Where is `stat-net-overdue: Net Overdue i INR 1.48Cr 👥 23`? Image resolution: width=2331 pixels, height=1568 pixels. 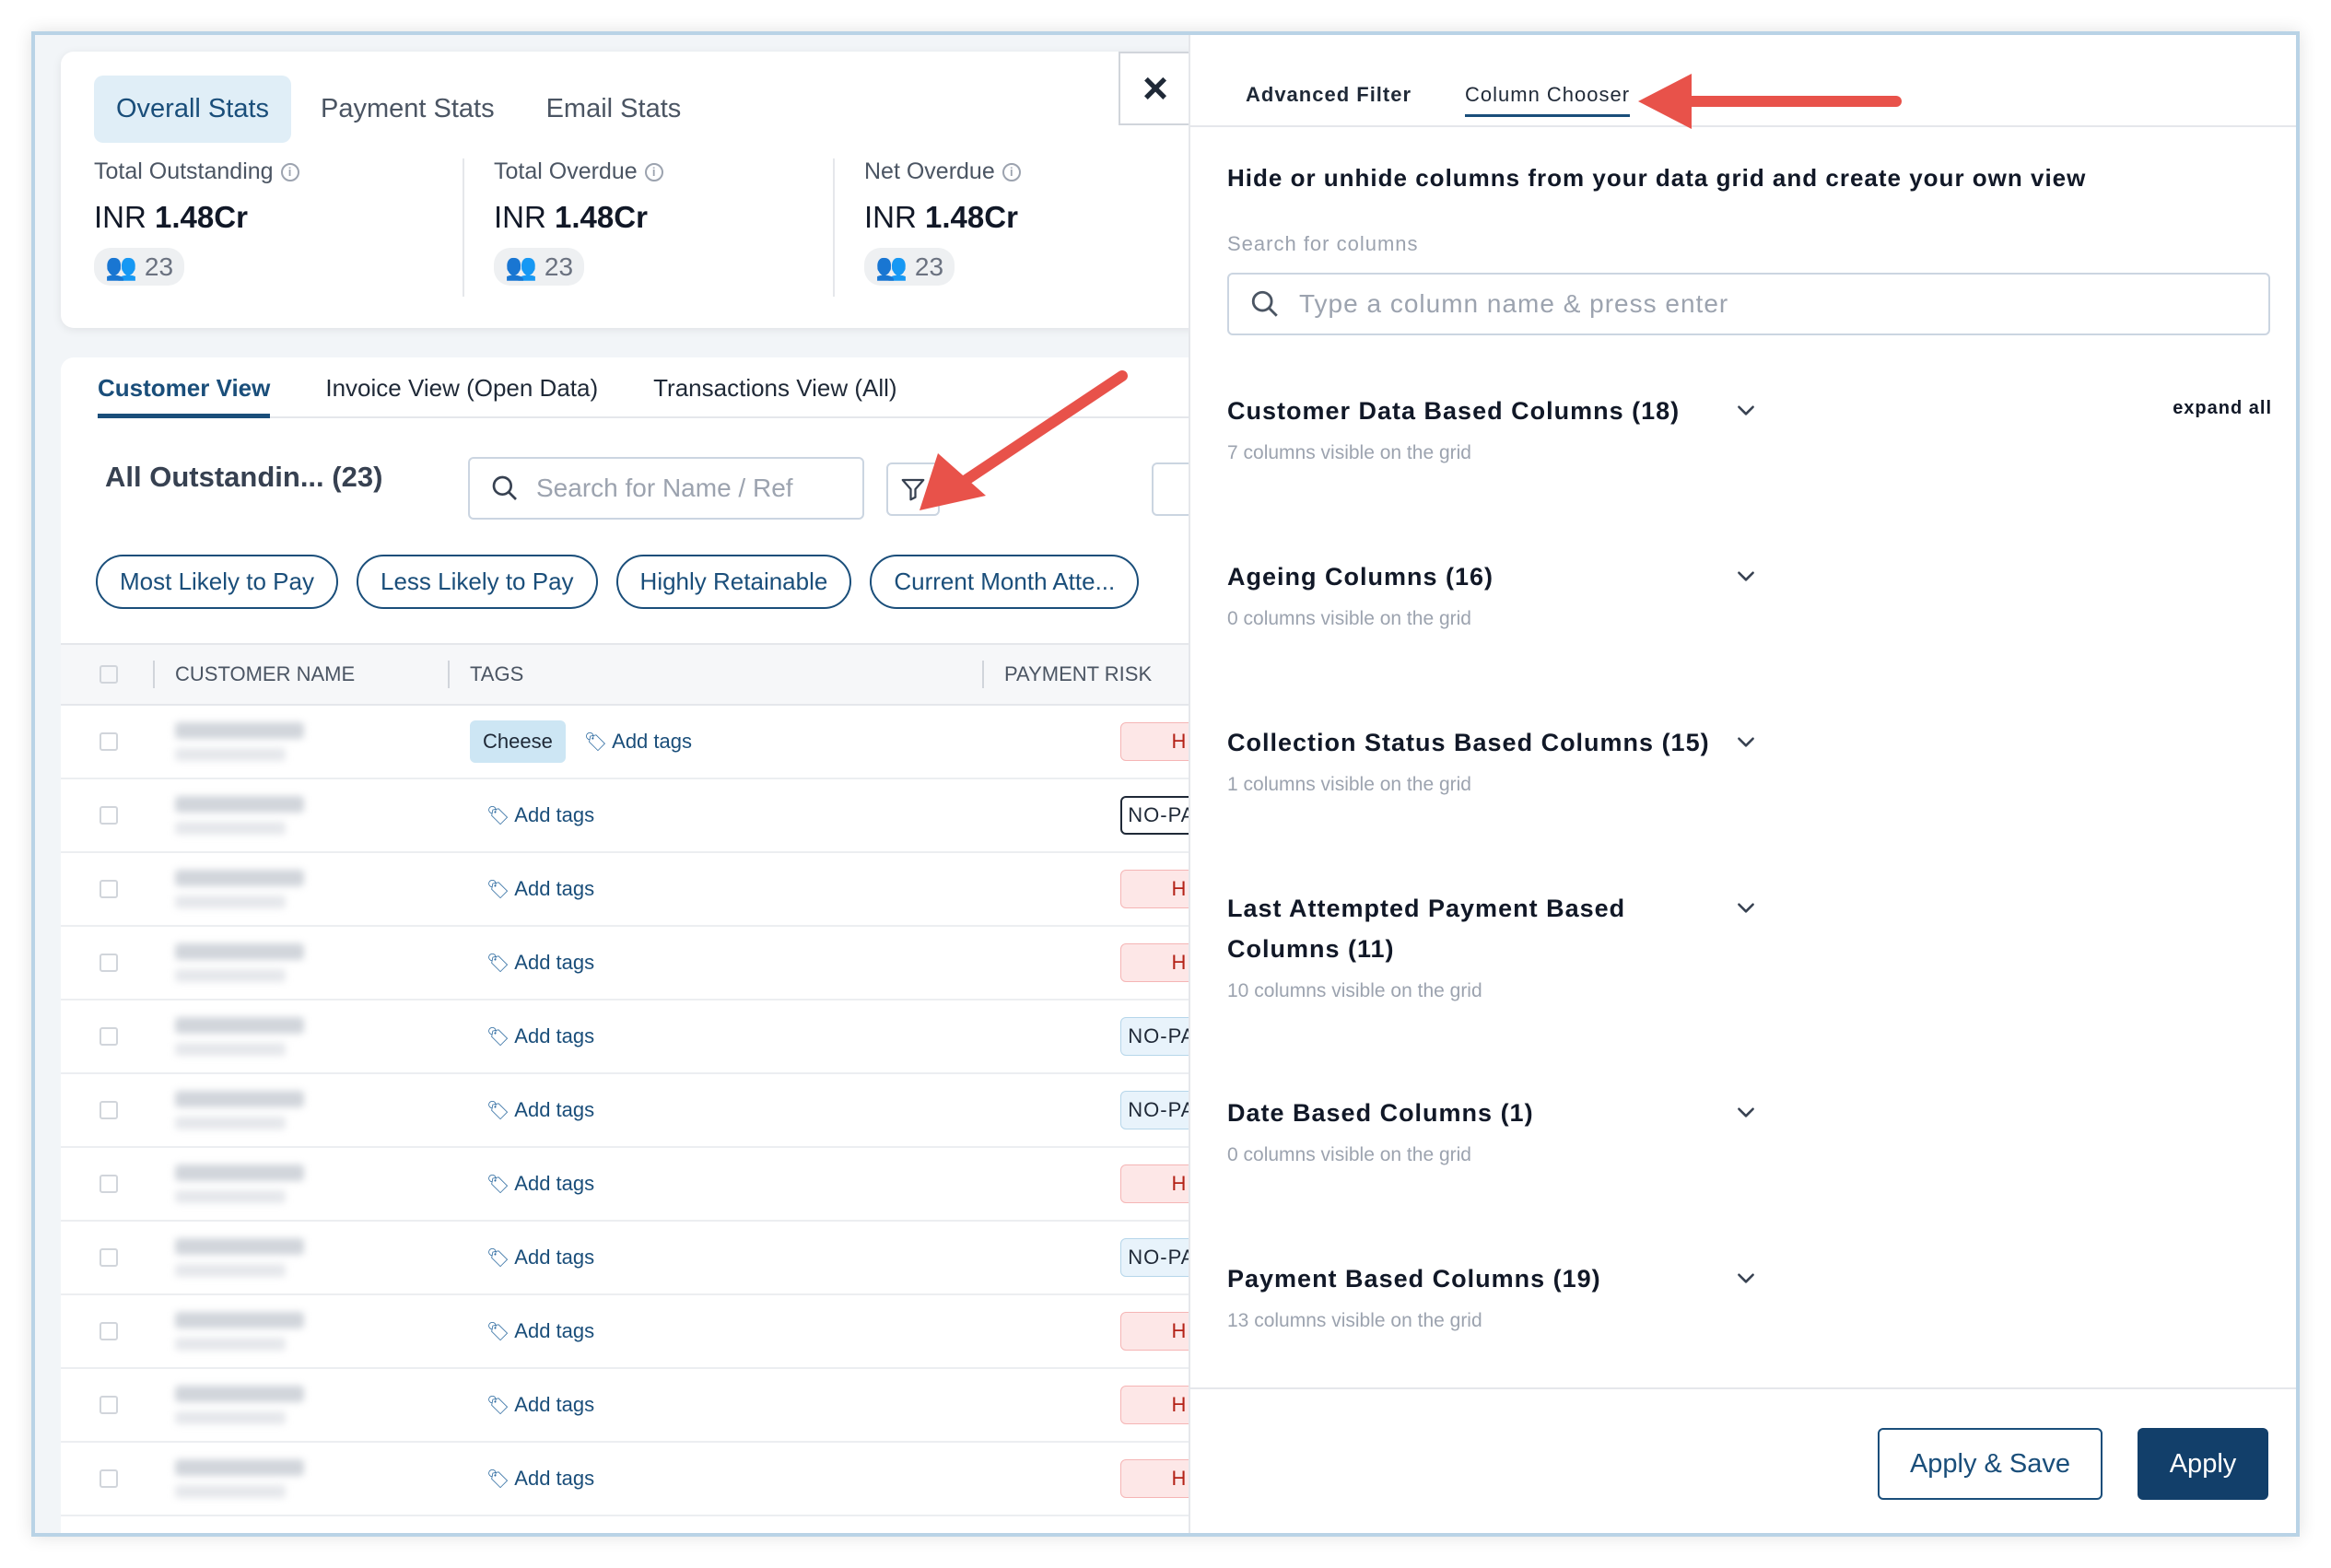 stat-net-overdue: Net Overdue i INR 1.48Cr 👥 23 is located at coordinates (1020, 227).